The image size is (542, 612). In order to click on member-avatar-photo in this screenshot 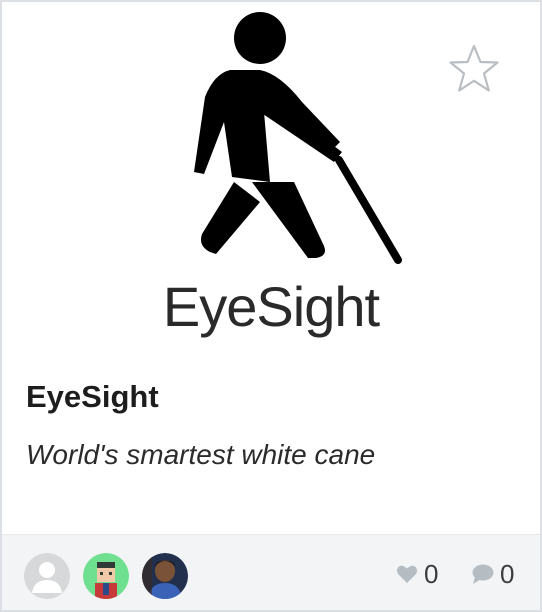, I will do `click(165, 576)`.